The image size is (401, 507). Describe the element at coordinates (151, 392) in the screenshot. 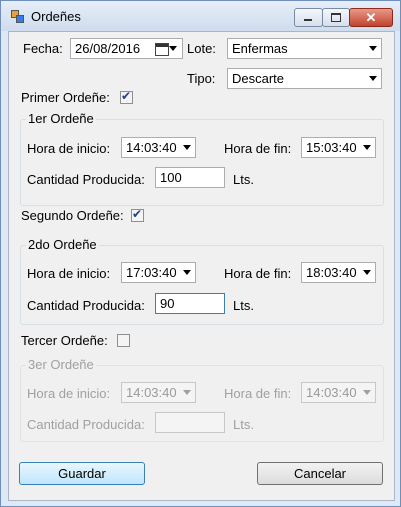

I see `hora-inicio-value-3: 14:03:40` at that location.